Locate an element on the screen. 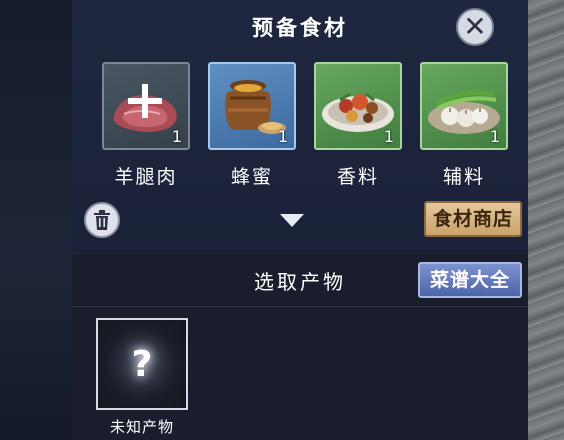  unknown-product-icon: ? is located at coordinates (142, 364).